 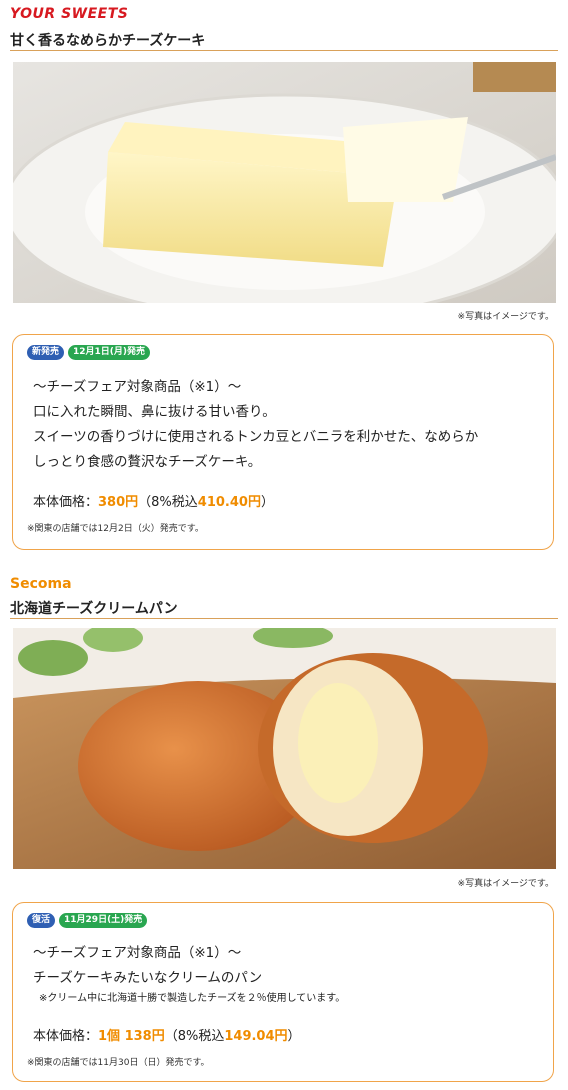 I want to click on description-line: 口に入れた瞬間、鼻に抜ける甘い香り。, so click(x=154, y=412).